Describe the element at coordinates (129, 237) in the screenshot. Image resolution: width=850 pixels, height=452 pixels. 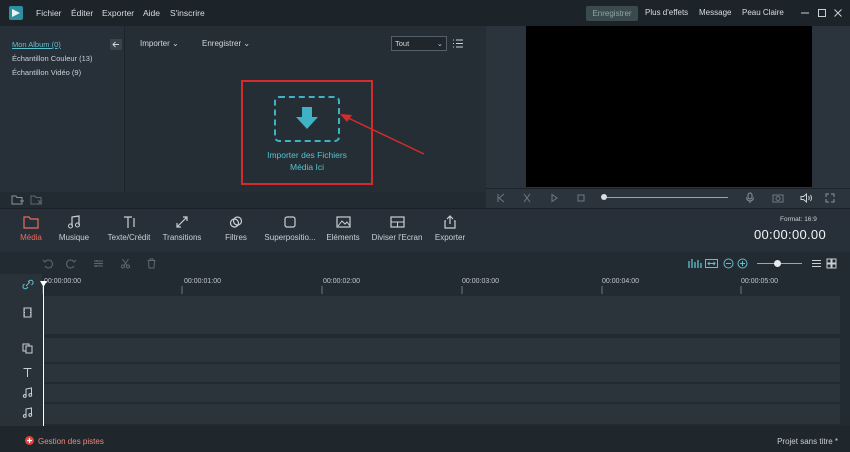
I see `tab-text-credit-label: Texte/Crédit` at that location.